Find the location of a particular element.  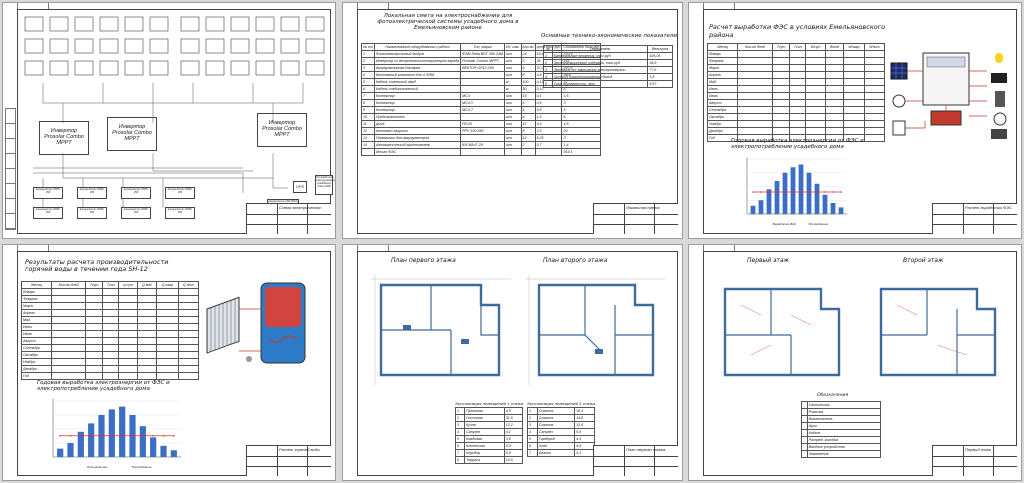

table-cell: 2 is located at coordinates (368, 61).